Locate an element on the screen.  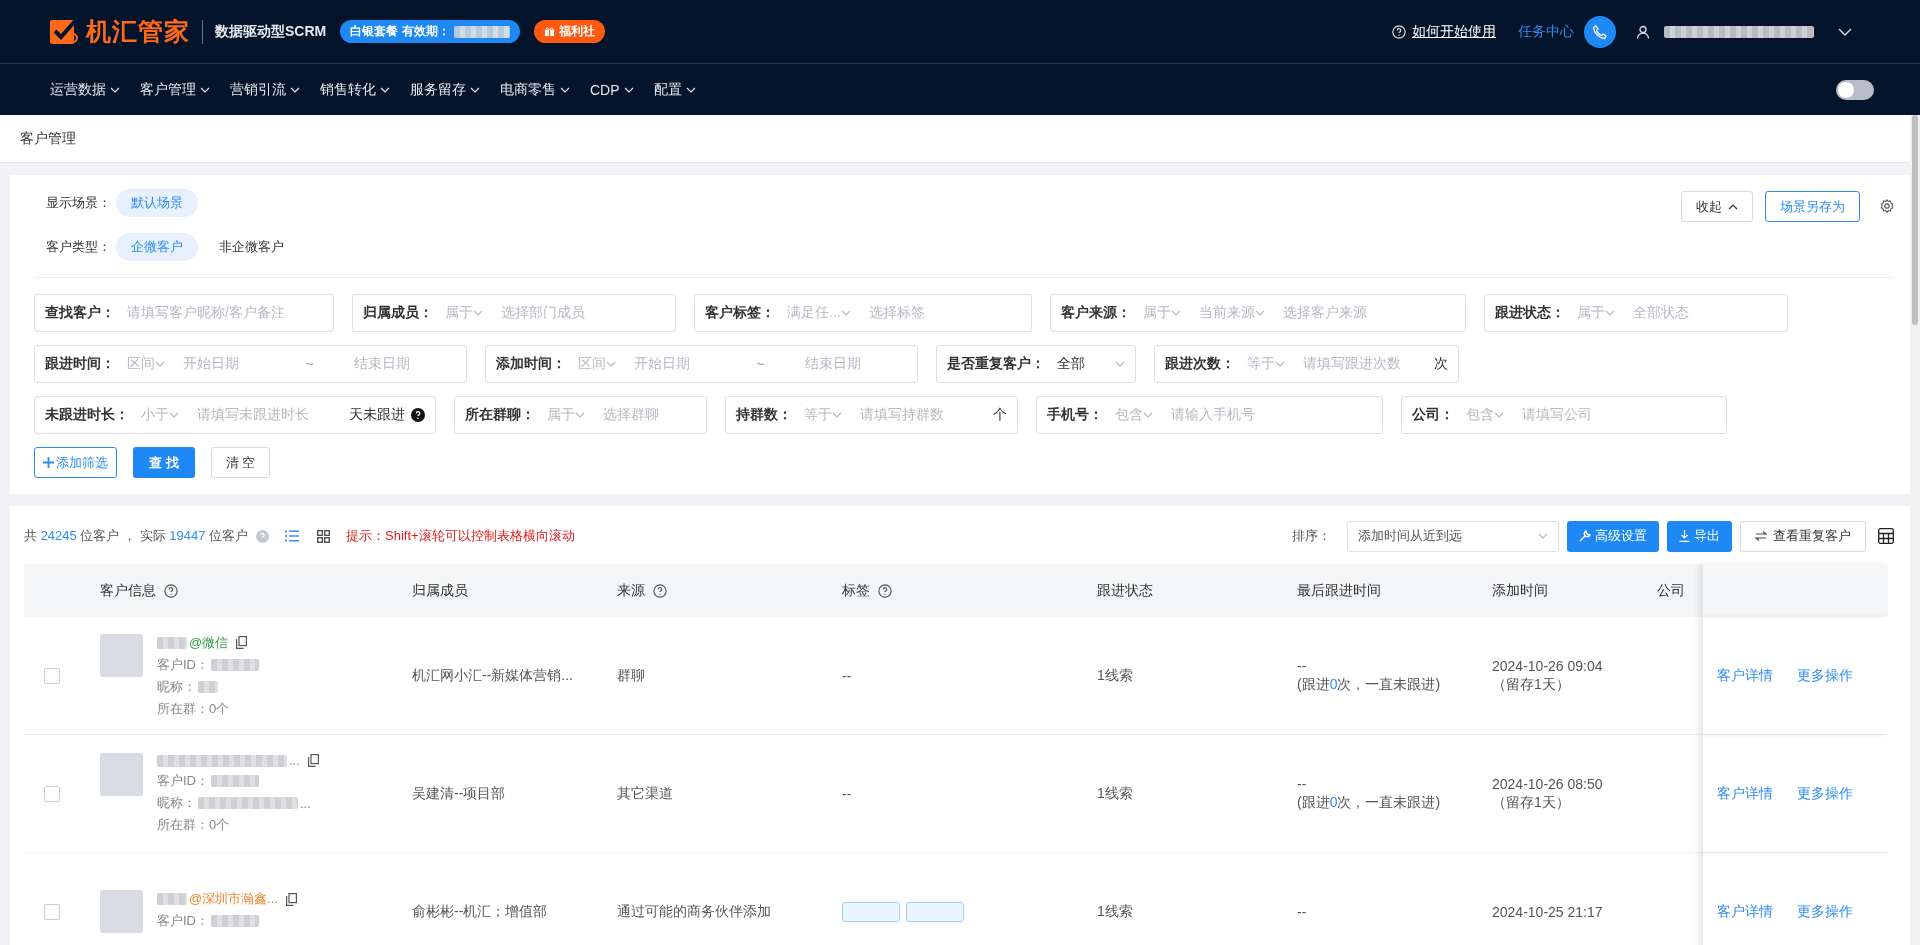
select-value: 全部 is located at coordinates (1086, 364).